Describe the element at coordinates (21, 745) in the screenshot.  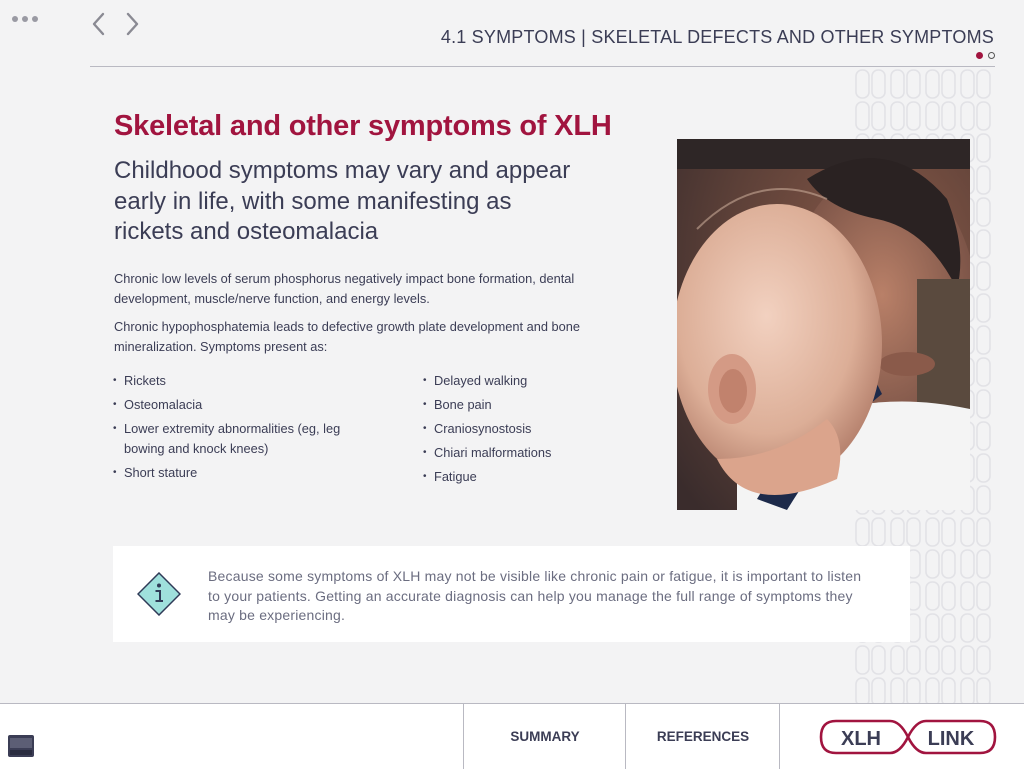
I see `tray-icon` at that location.